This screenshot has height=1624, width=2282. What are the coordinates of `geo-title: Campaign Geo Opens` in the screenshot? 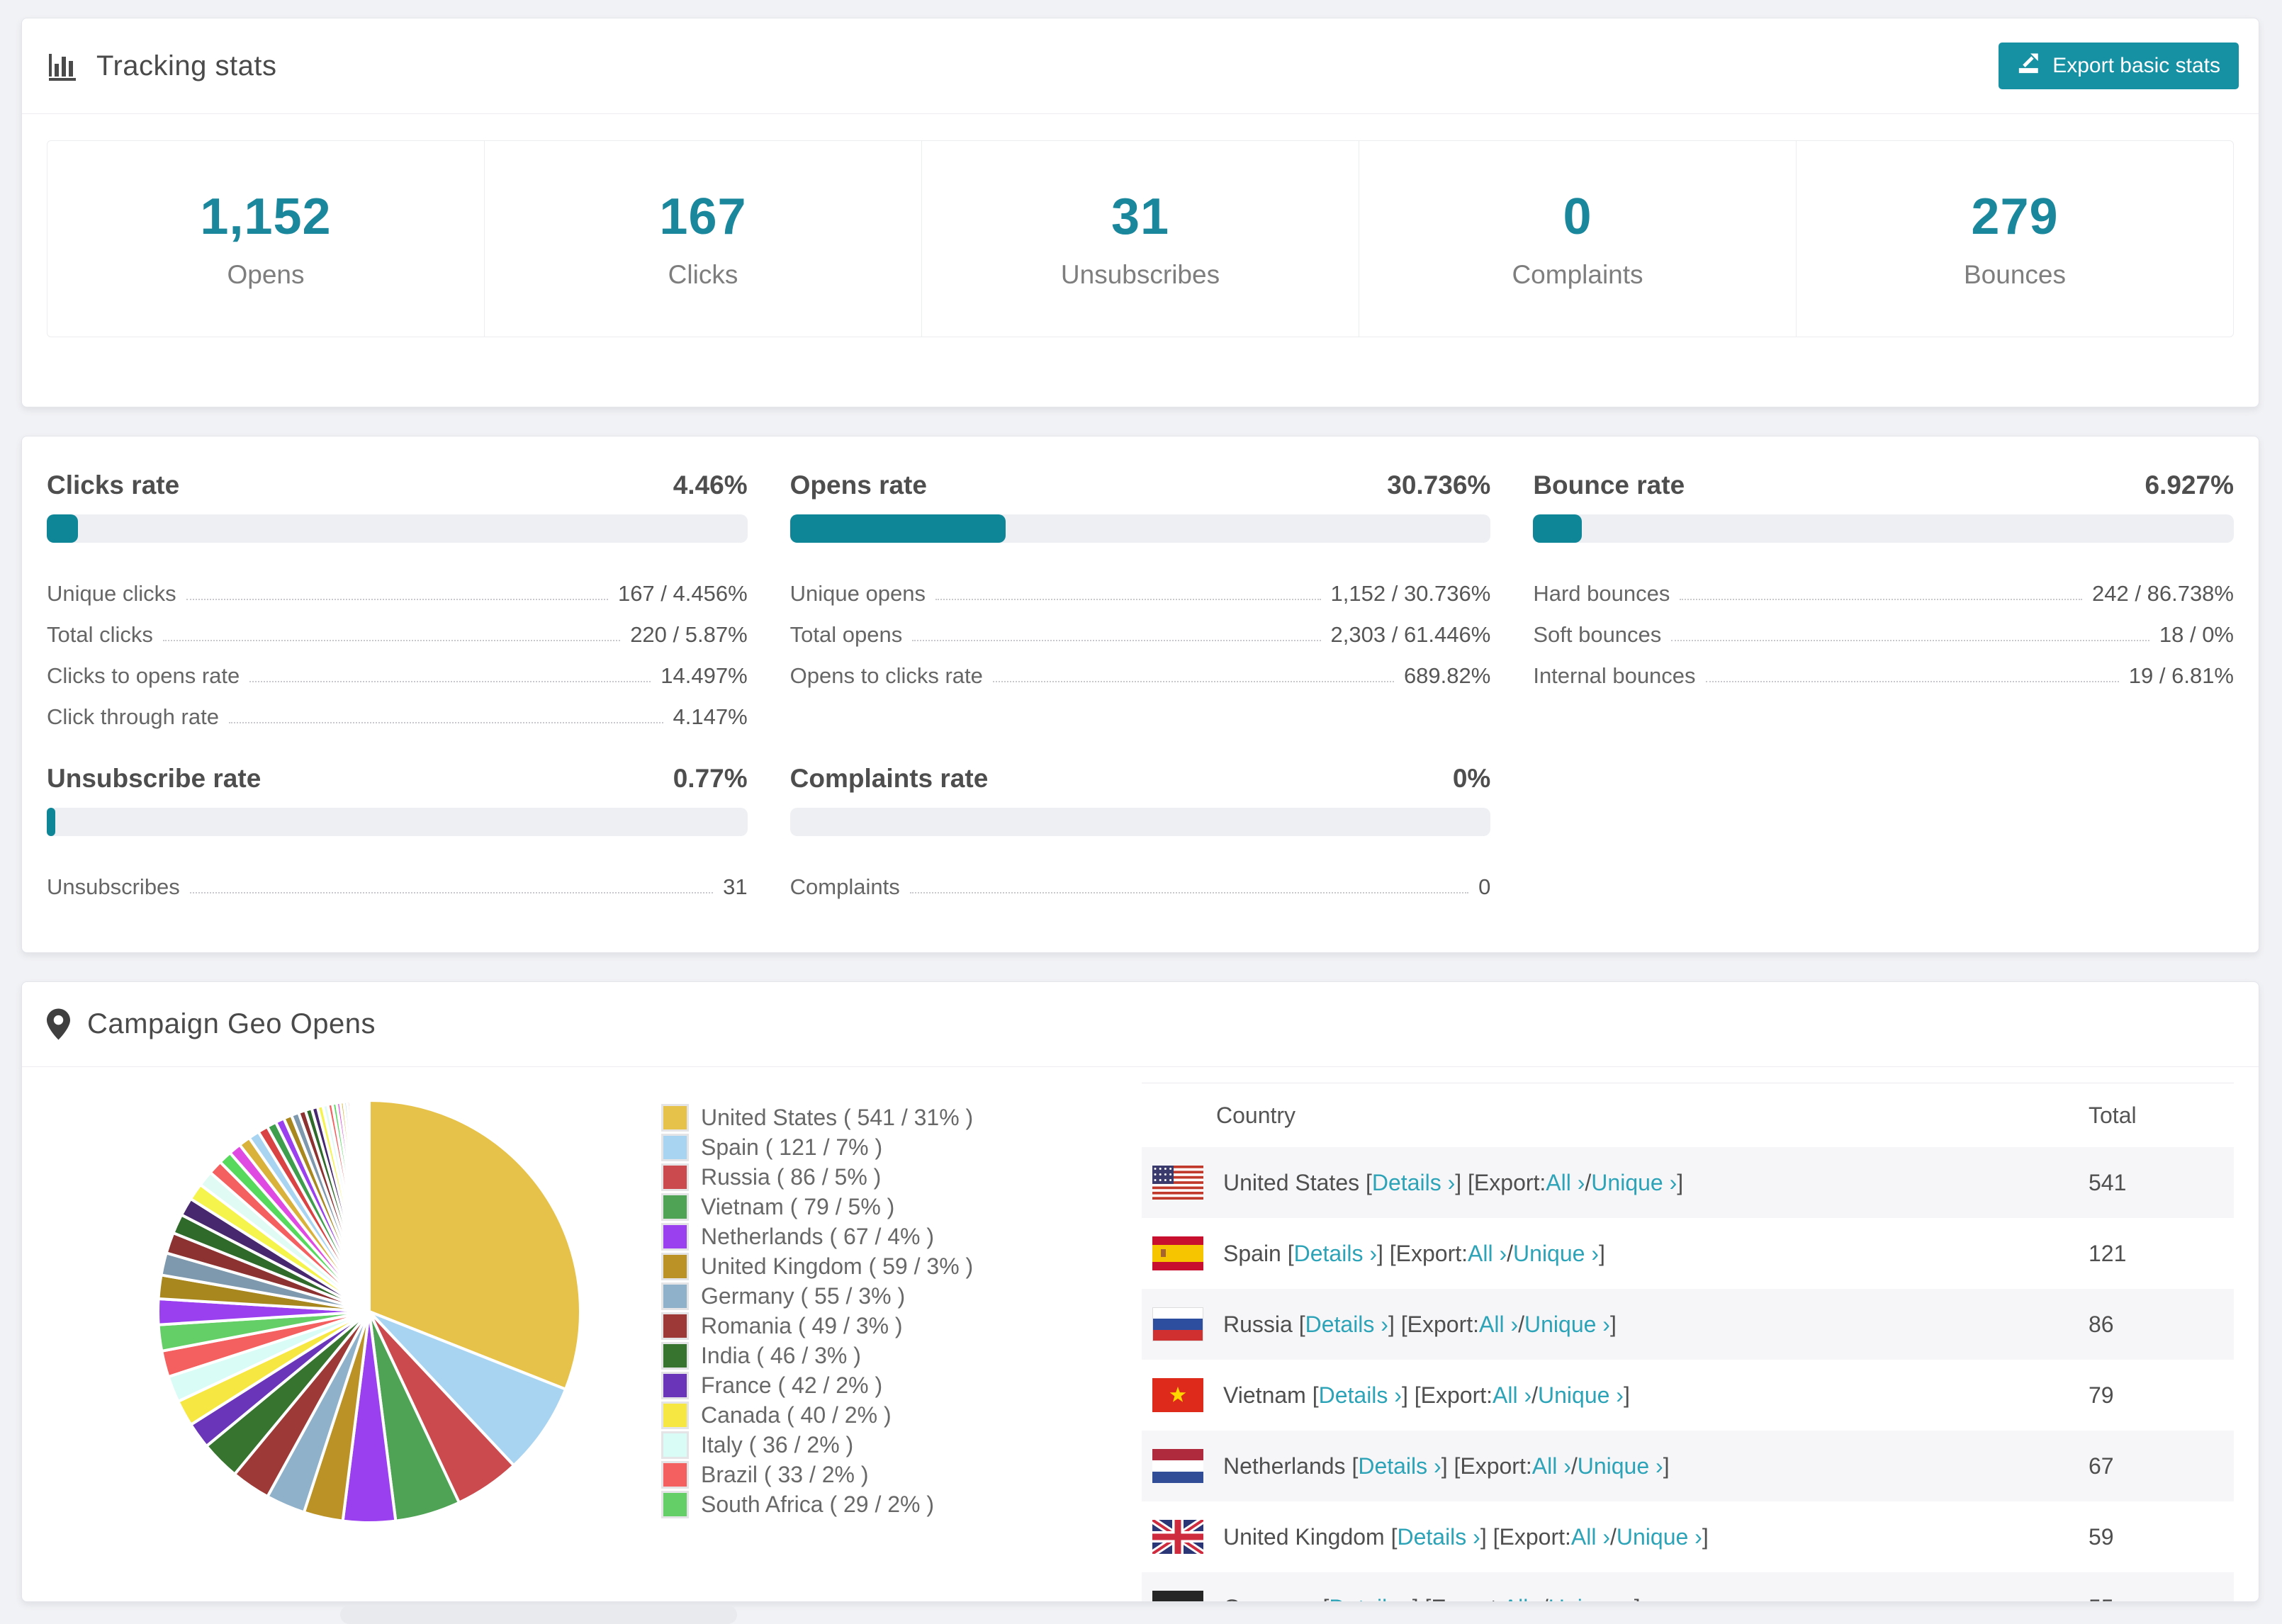 It's located at (232, 1024).